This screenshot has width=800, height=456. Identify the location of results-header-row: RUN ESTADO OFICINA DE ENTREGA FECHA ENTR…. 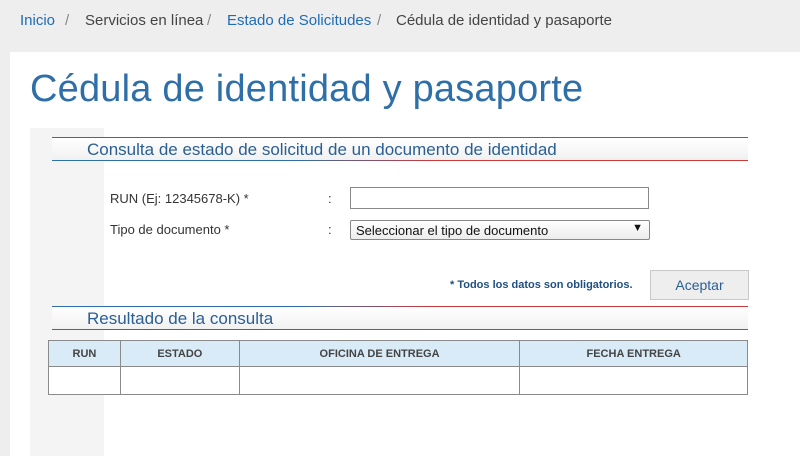
(398, 353).